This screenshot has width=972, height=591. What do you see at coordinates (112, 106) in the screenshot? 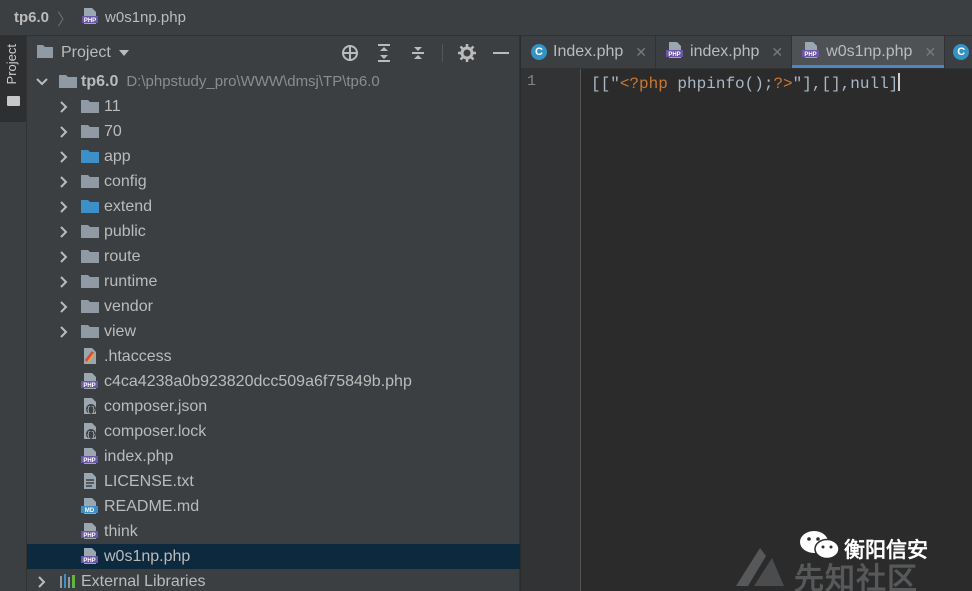
I see `tree-item-label: 11` at bounding box center [112, 106].